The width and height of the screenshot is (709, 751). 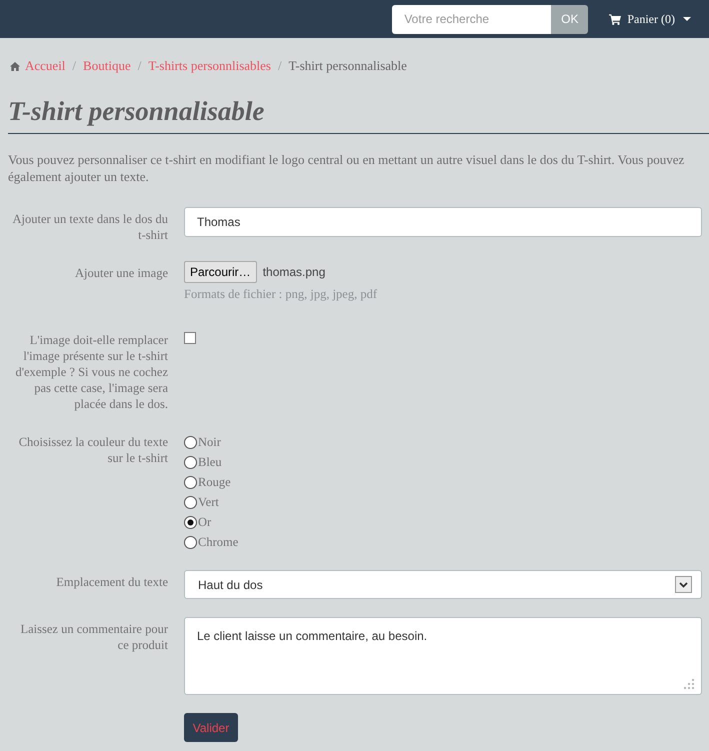 I want to click on help-text: Formats de fichier : png, jpg, jpeg, pdf, so click(x=281, y=294).